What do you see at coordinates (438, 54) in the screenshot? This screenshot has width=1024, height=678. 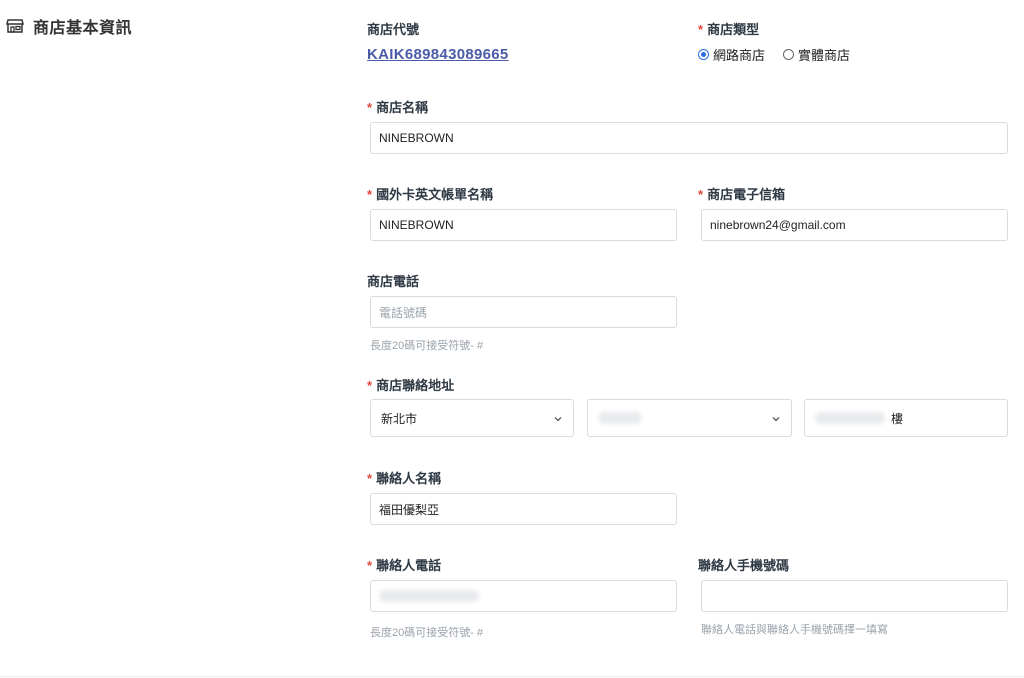 I see `store-code-link: KAIK689843089665` at bounding box center [438, 54].